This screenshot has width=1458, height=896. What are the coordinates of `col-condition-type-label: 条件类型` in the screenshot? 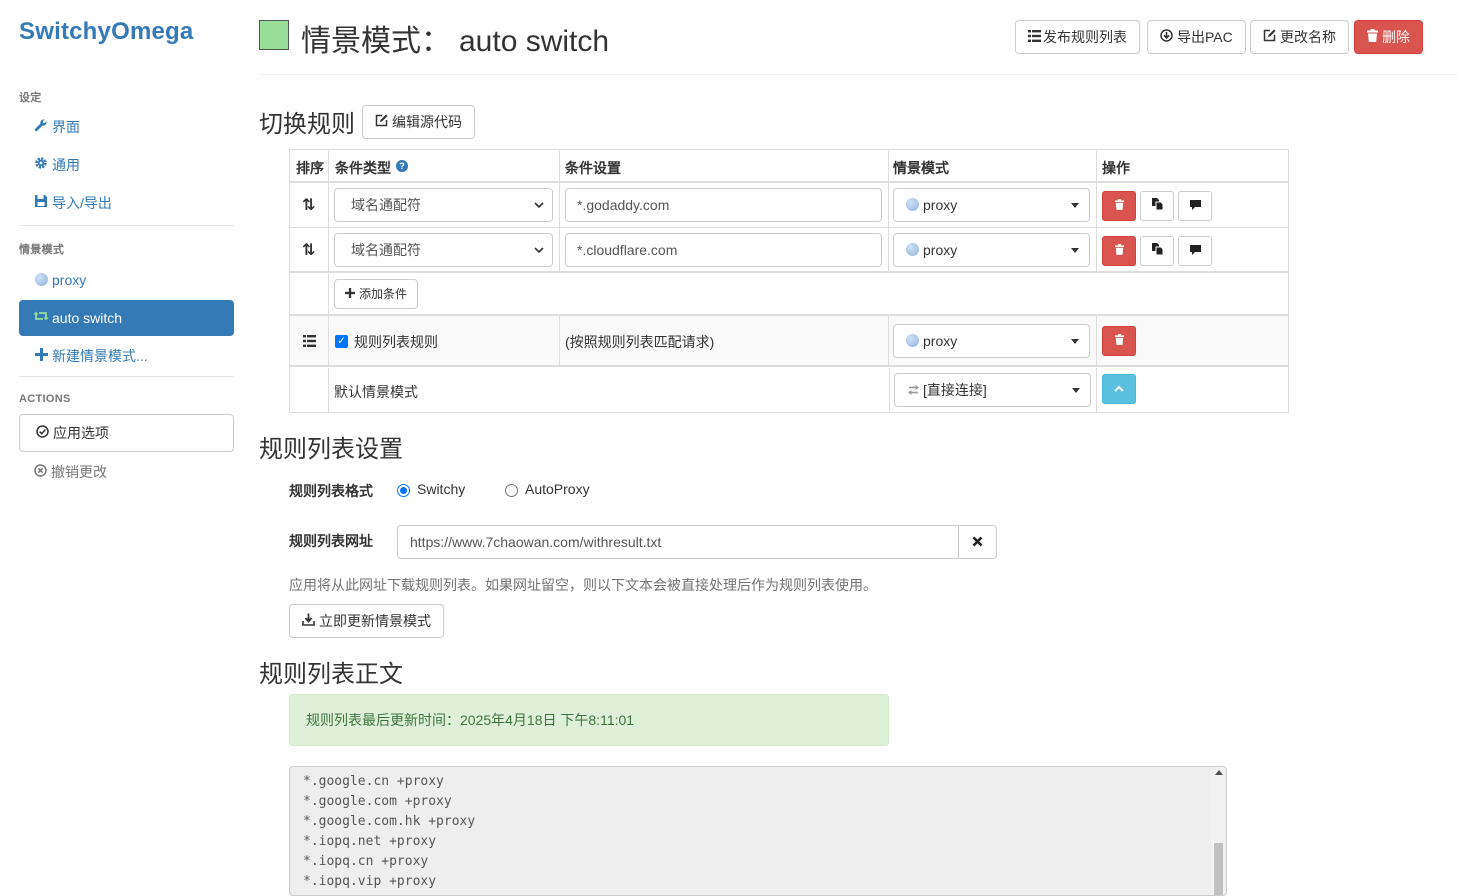 It's located at (363, 168).